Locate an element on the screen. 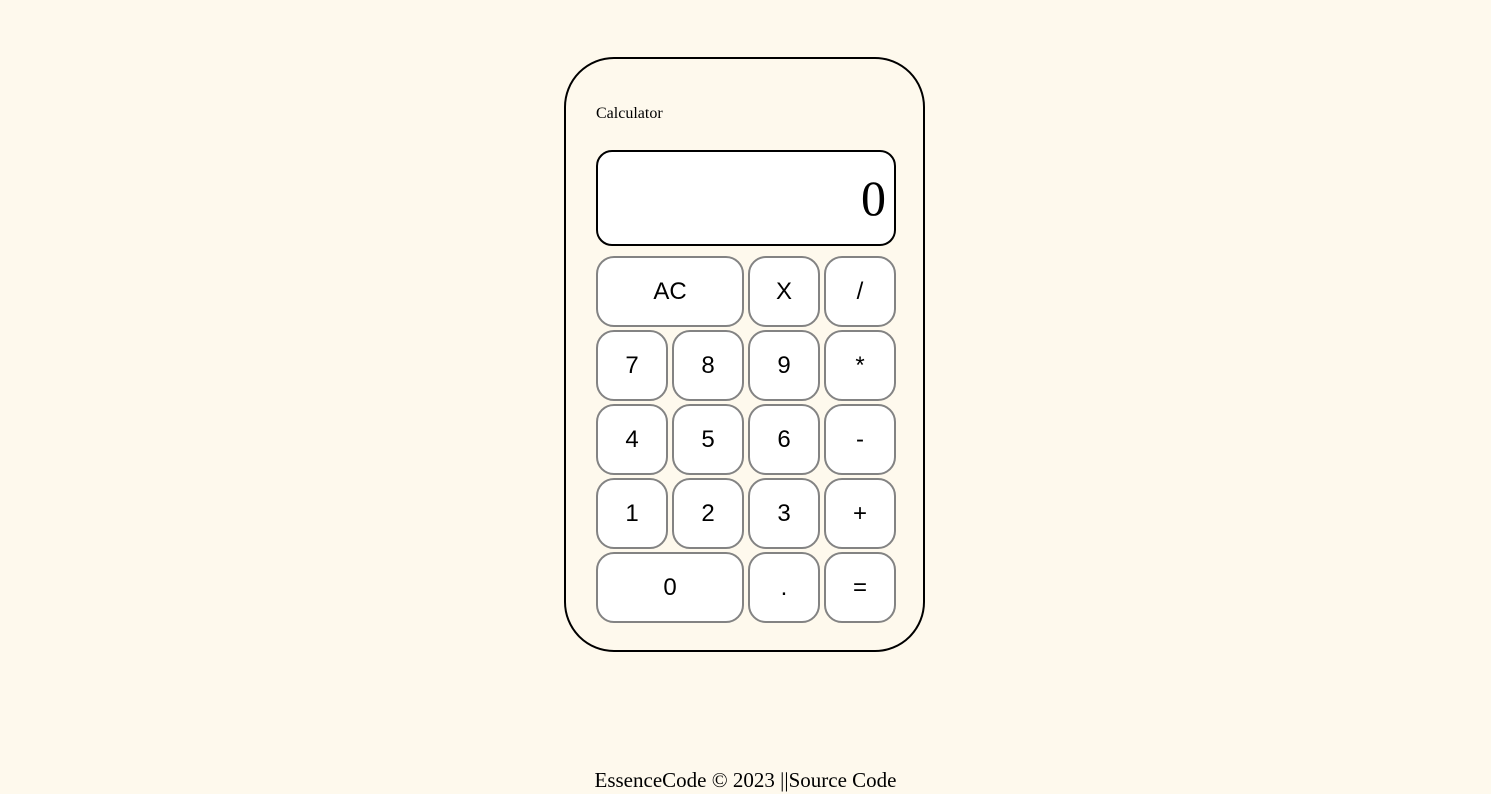 Image resolution: width=1491 pixels, height=794 pixels. digit-1-button: 1 is located at coordinates (632, 513).